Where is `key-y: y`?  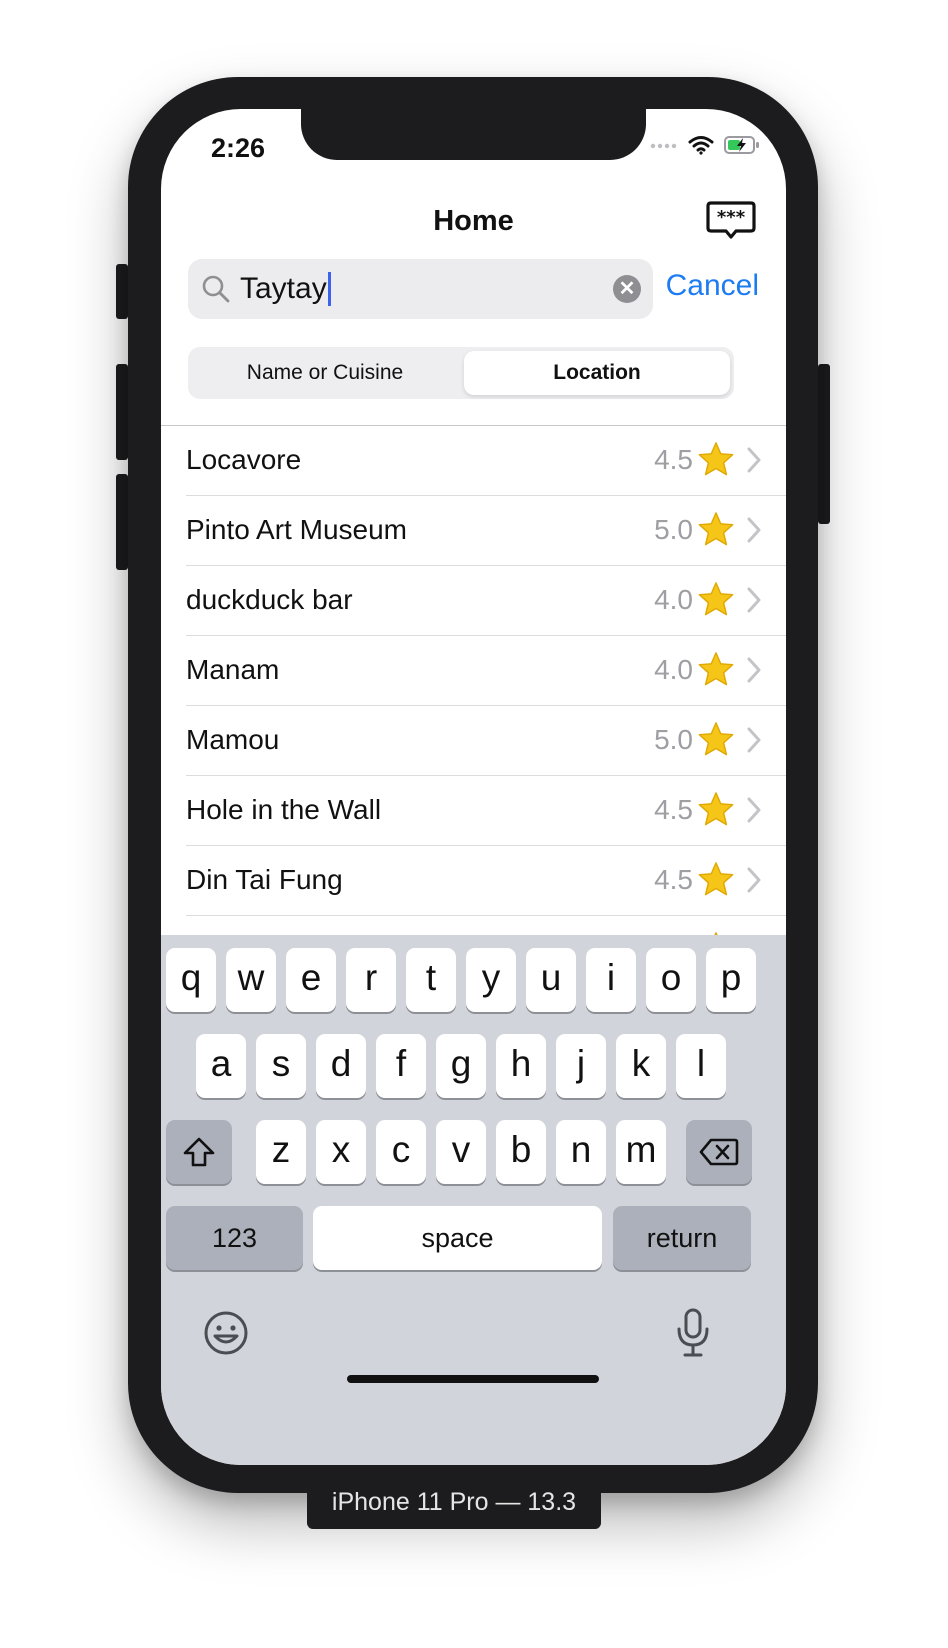 key-y: y is located at coordinates (491, 980).